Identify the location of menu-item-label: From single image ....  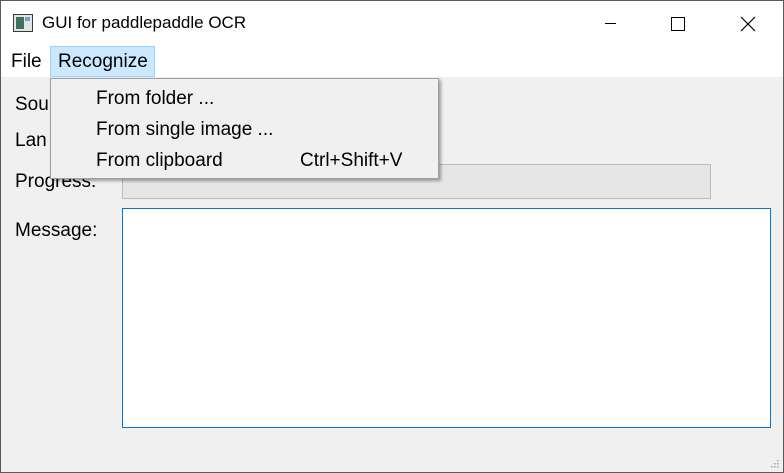
(185, 129).